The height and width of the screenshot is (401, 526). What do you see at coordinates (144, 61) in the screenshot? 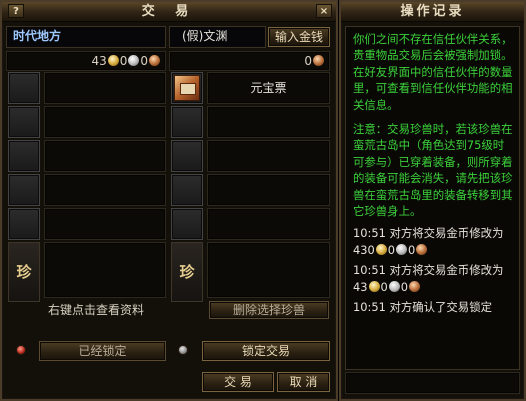
I see `my-copper-amount: 0` at bounding box center [144, 61].